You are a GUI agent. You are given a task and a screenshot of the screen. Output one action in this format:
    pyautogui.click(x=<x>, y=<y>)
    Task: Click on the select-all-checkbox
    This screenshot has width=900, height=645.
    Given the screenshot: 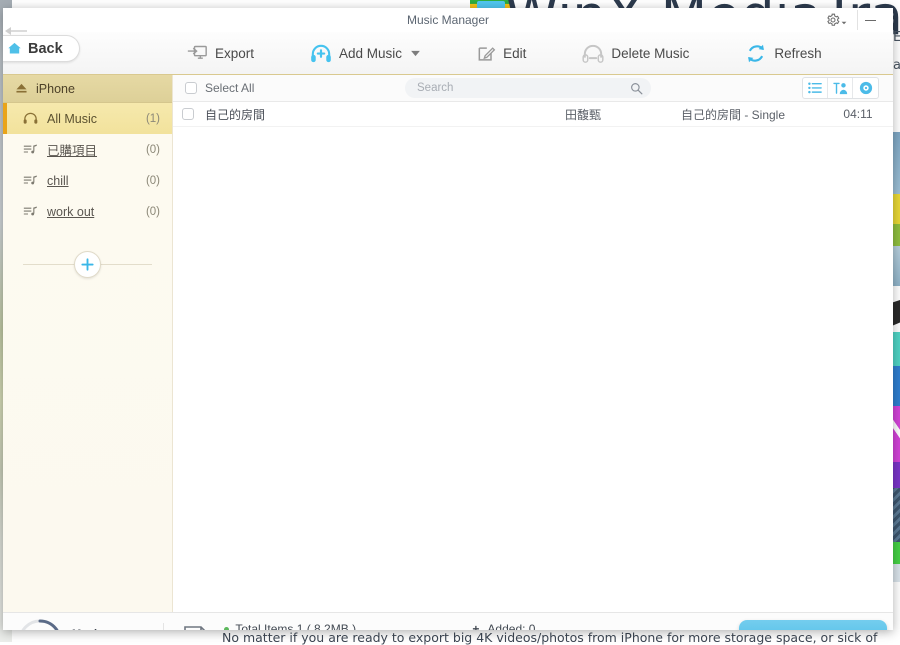 What is the action you would take?
    pyautogui.click(x=191, y=88)
    